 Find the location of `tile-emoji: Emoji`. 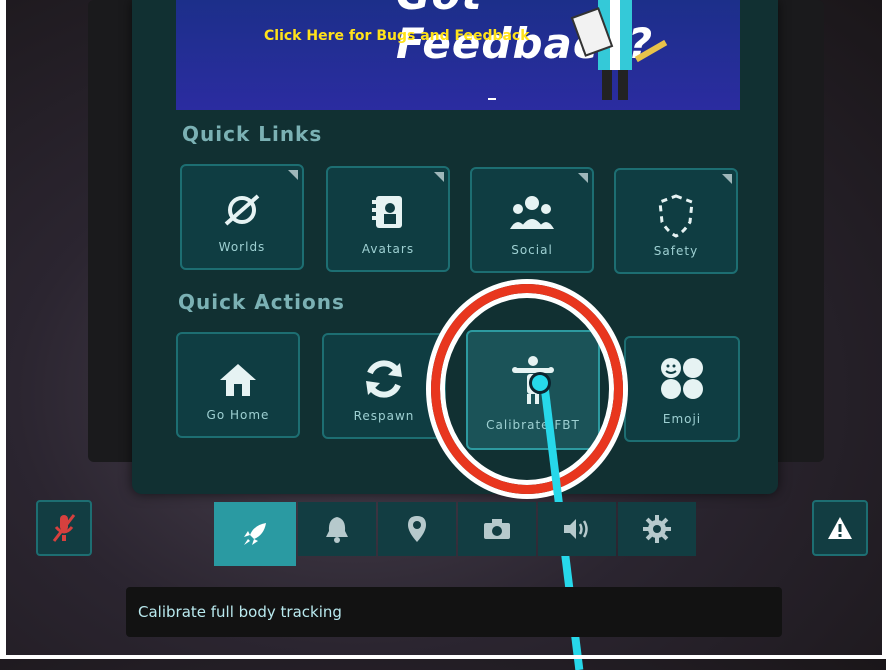

tile-emoji: Emoji is located at coordinates (682, 389).